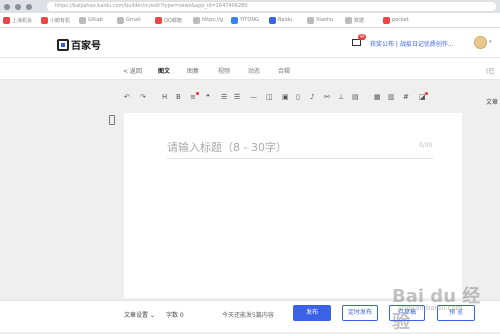 The image size is (500, 334). Describe the element at coordinates (29, 6) in the screenshot. I see `reload-icon` at that location.